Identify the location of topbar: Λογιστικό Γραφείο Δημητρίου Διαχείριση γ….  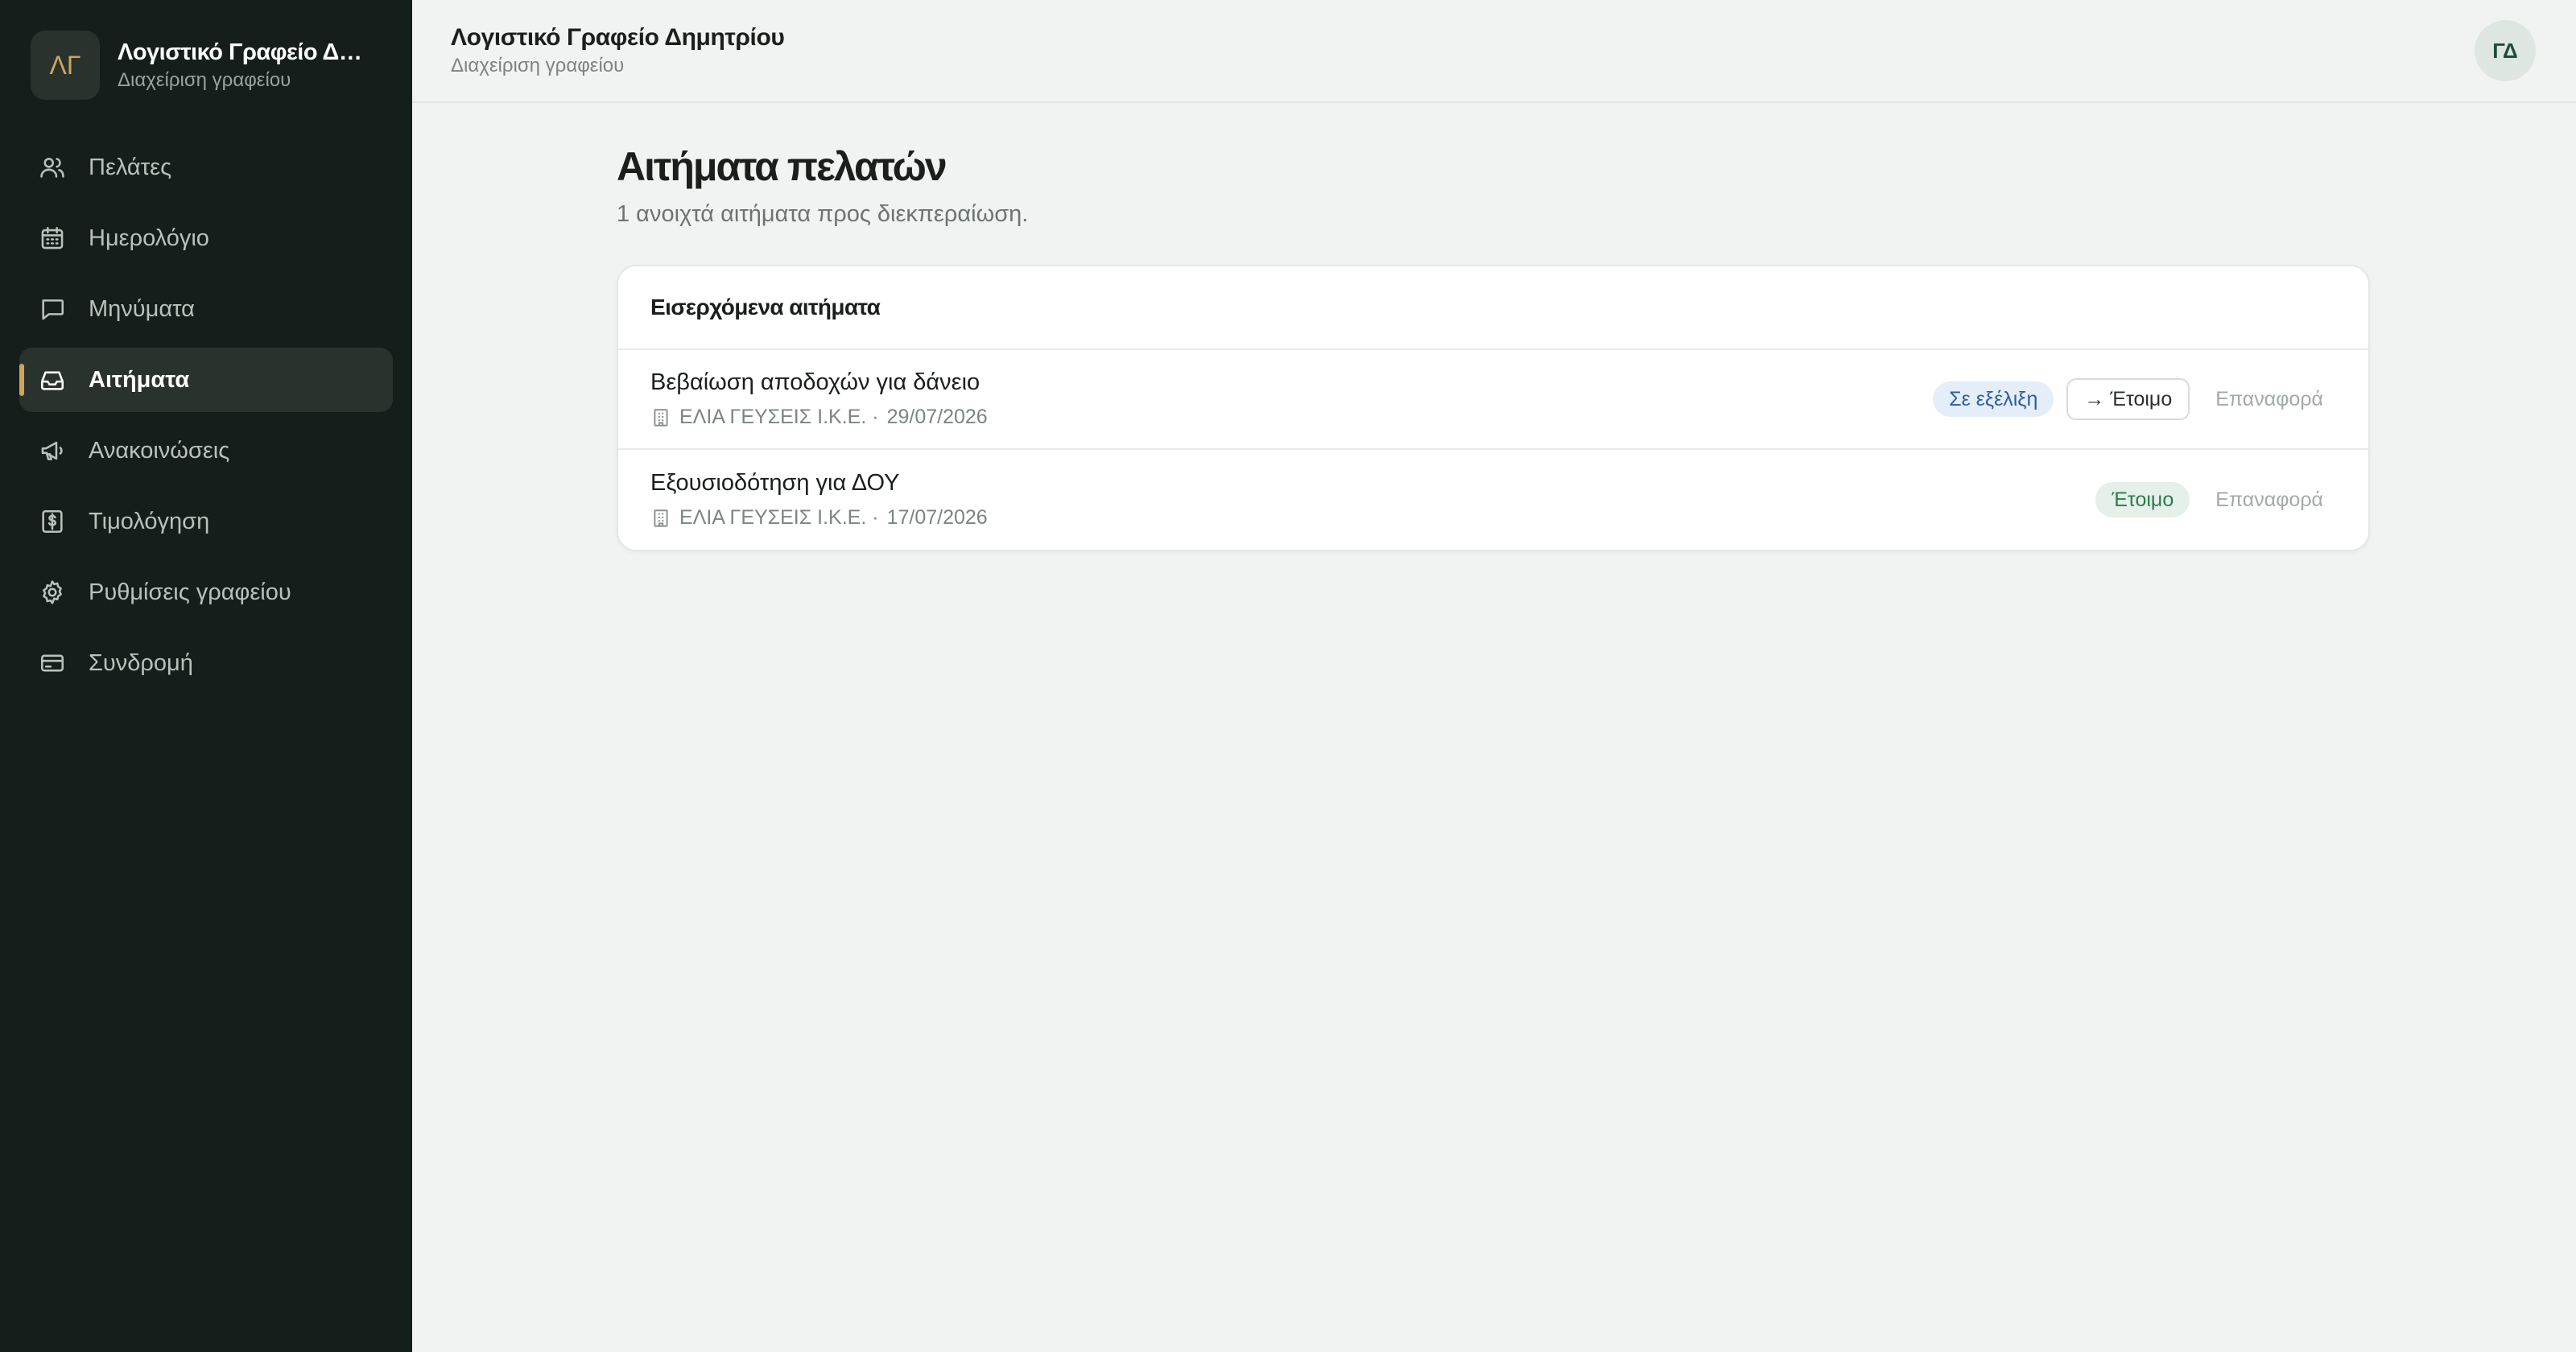
(1494, 51).